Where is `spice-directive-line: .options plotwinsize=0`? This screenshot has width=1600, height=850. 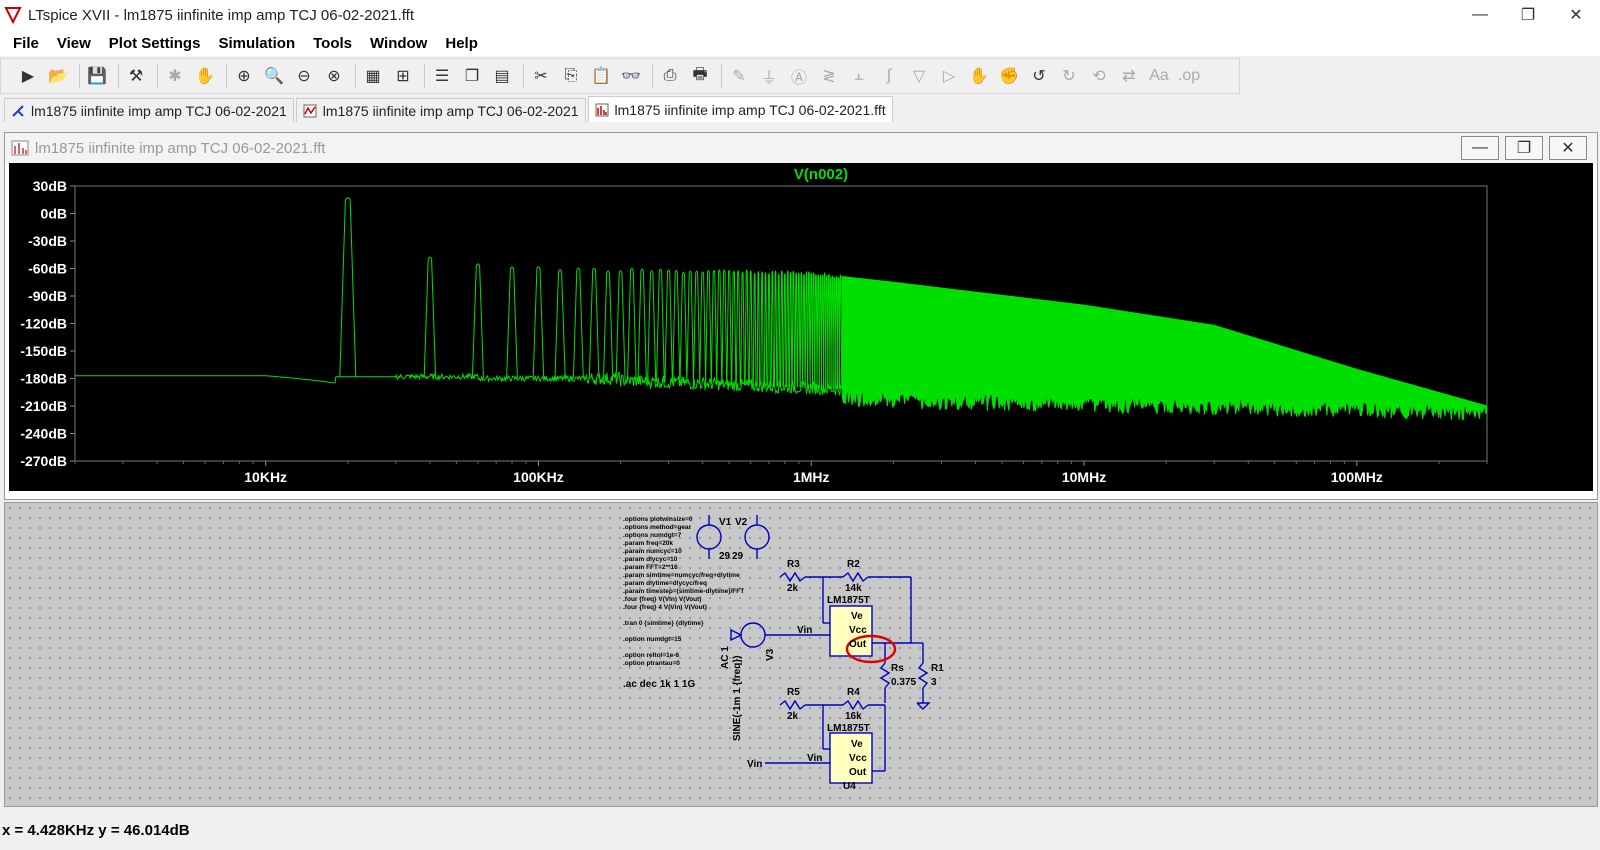
spice-directive-line: .options plotwinsize=0 is located at coordinates (658, 519).